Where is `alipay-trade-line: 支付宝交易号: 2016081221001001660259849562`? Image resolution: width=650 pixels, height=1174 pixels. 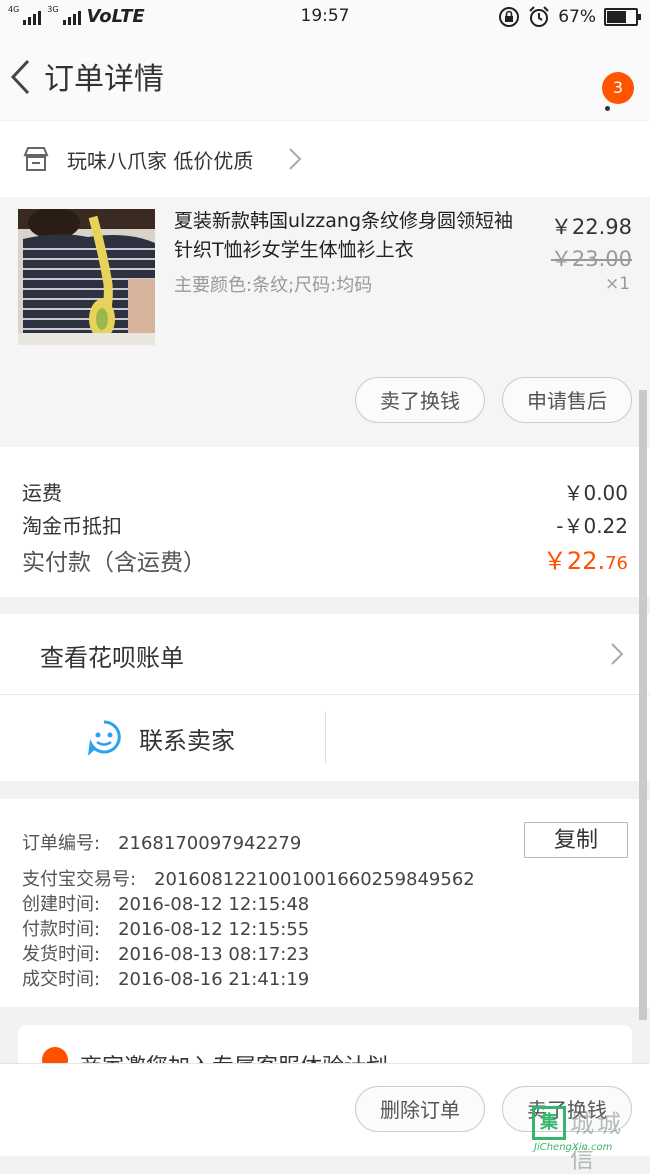 alipay-trade-line: 支付宝交易号: 2016081221001001660259849562 is located at coordinates (248, 879).